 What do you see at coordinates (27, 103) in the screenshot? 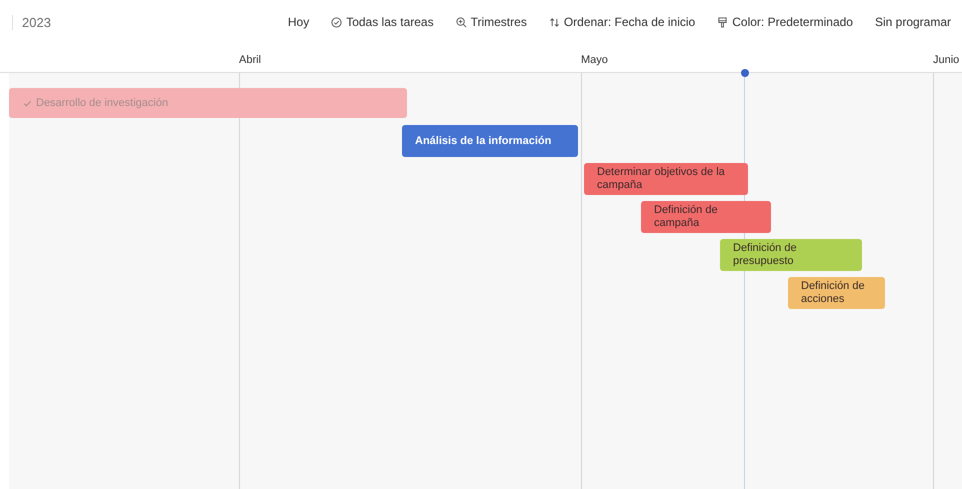
I see `check-icon` at bounding box center [27, 103].